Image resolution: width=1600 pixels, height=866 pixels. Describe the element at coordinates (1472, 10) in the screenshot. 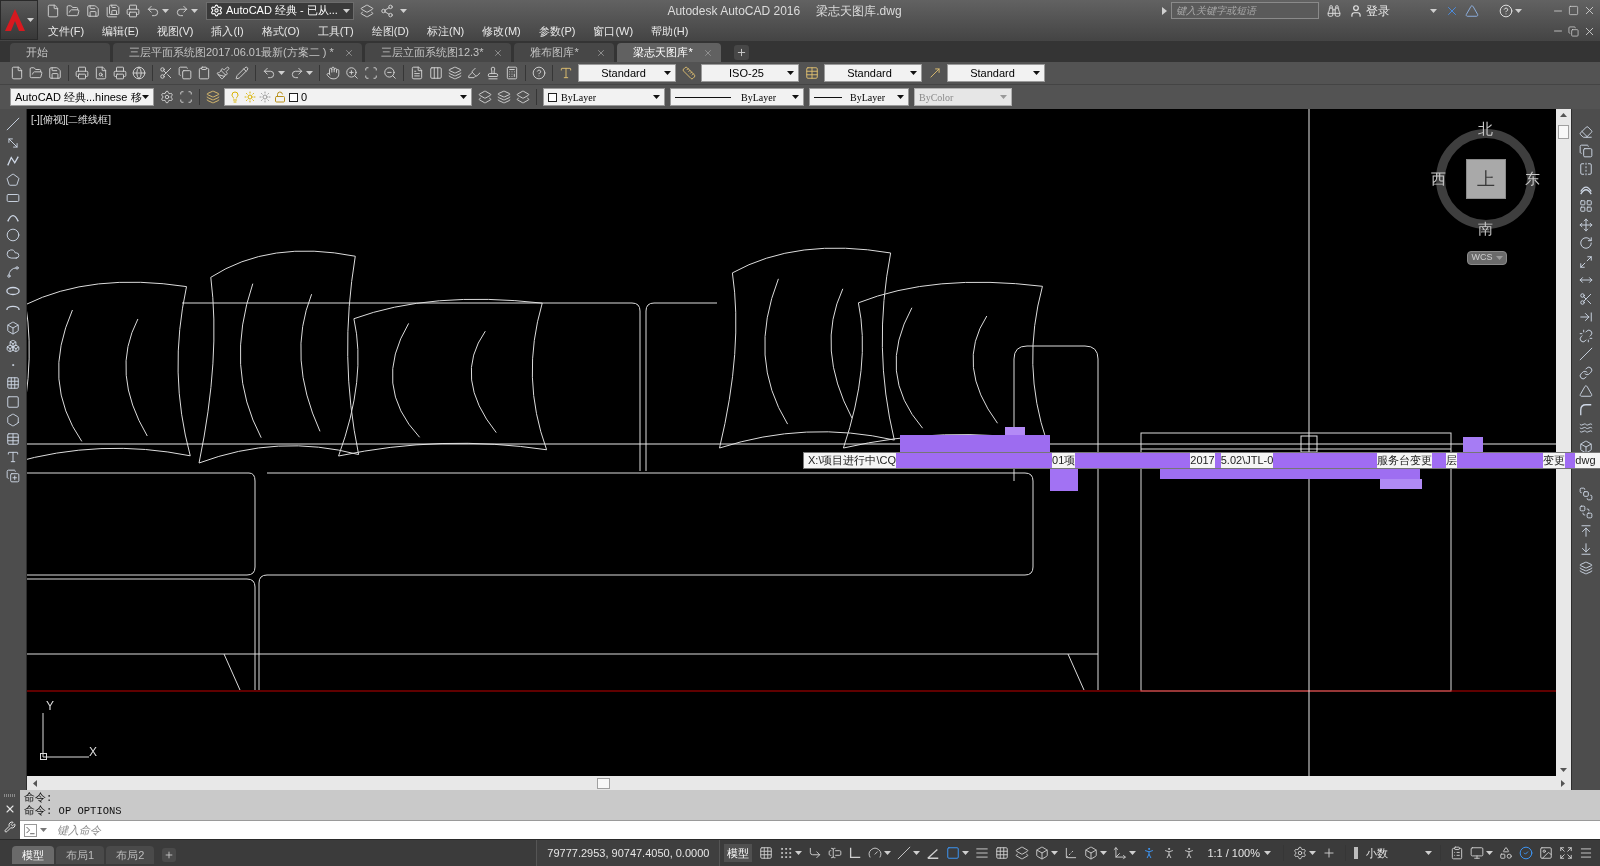

I see `triangle-icon` at that location.